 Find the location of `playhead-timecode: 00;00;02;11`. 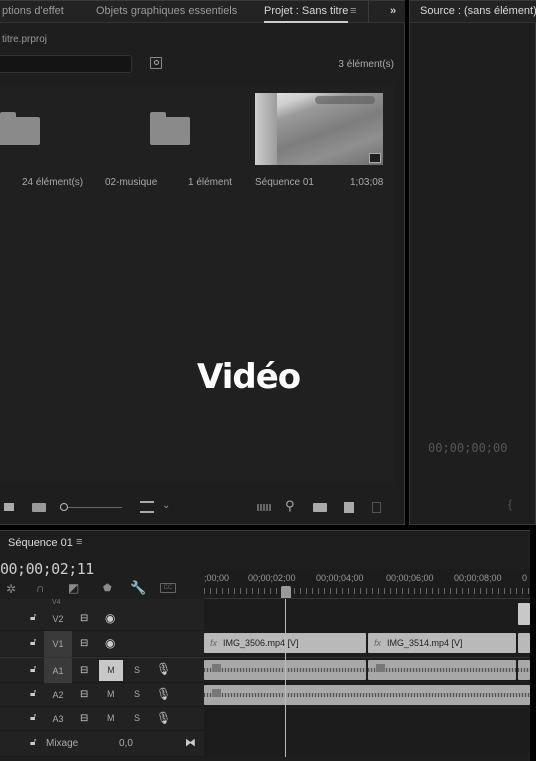

playhead-timecode: 00;00;02;11 is located at coordinates (47, 569).